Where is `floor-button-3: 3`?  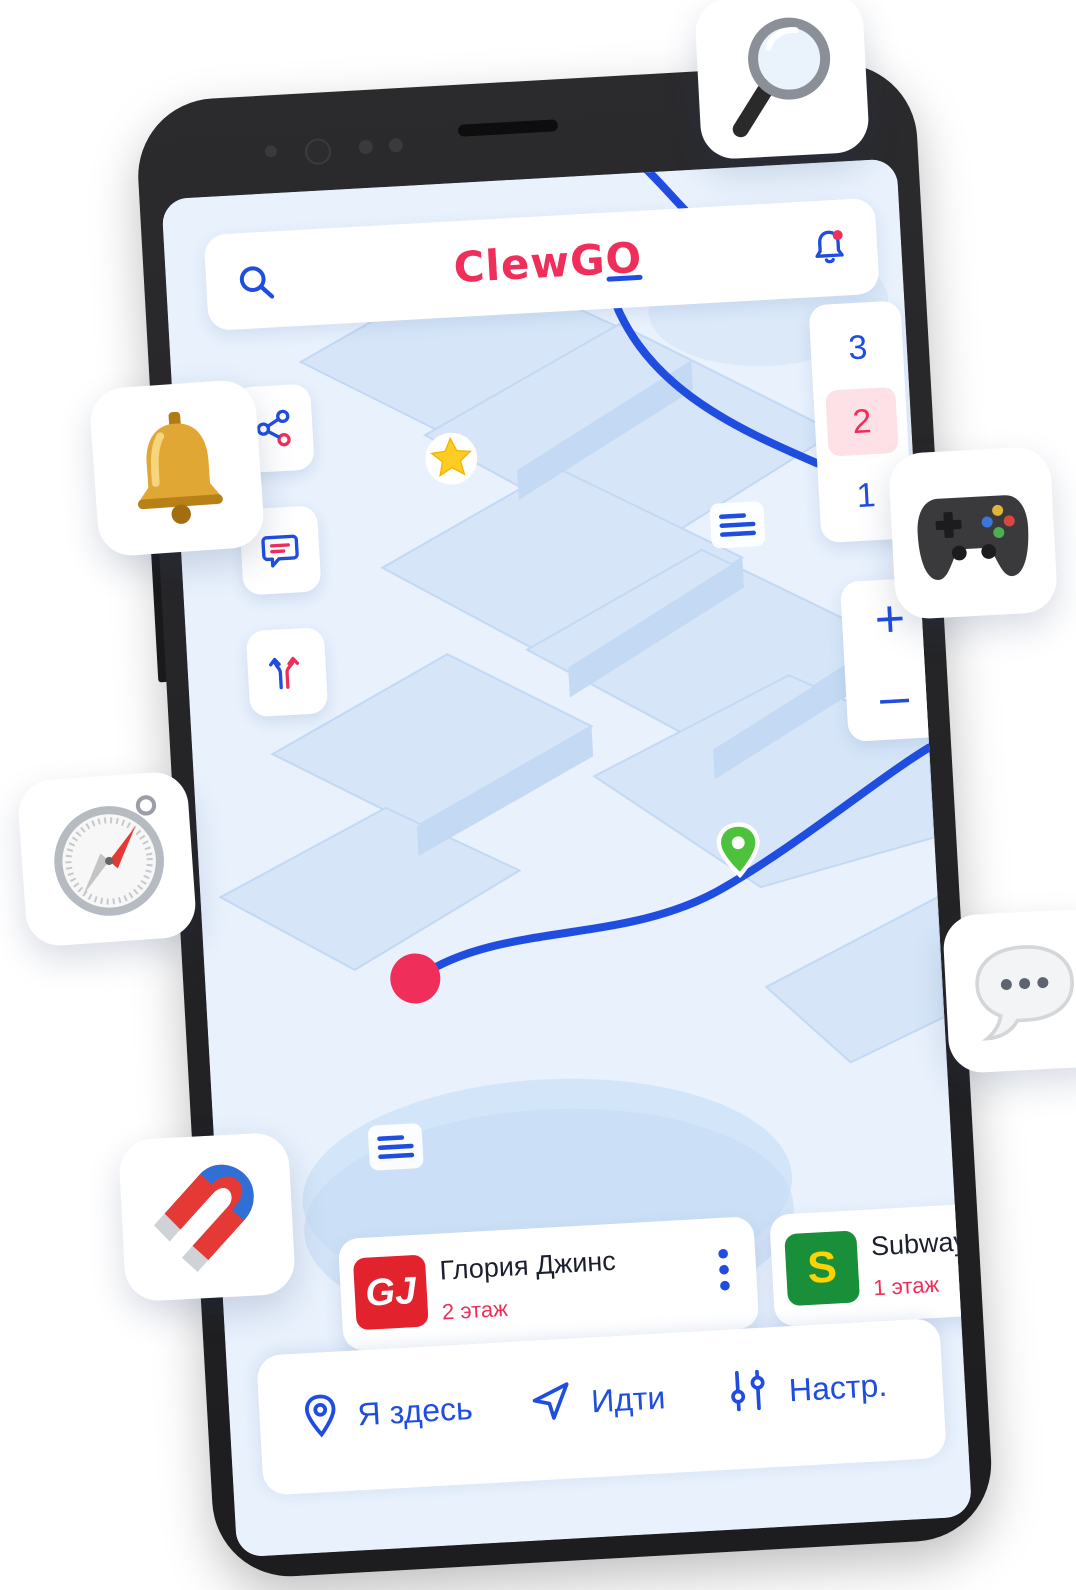
floor-button-3: 3 is located at coordinates (858, 348).